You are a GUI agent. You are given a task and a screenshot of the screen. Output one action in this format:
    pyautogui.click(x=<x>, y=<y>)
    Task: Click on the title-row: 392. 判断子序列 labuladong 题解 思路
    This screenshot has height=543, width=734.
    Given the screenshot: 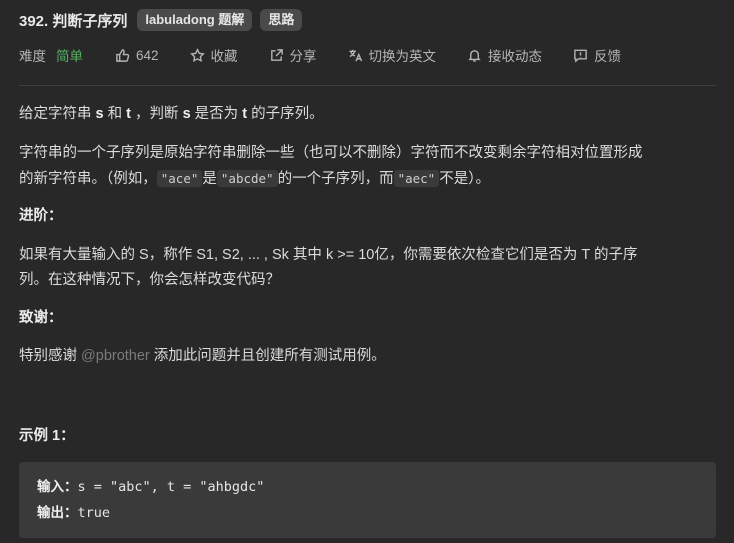 What is the action you would take?
    pyautogui.click(x=161, y=20)
    